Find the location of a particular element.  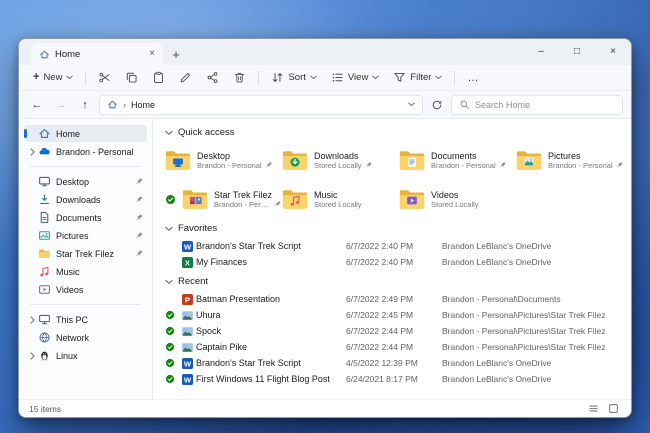

quick-access-tile-downloads: Downloads Stored Locally is located at coordinates (340, 160).